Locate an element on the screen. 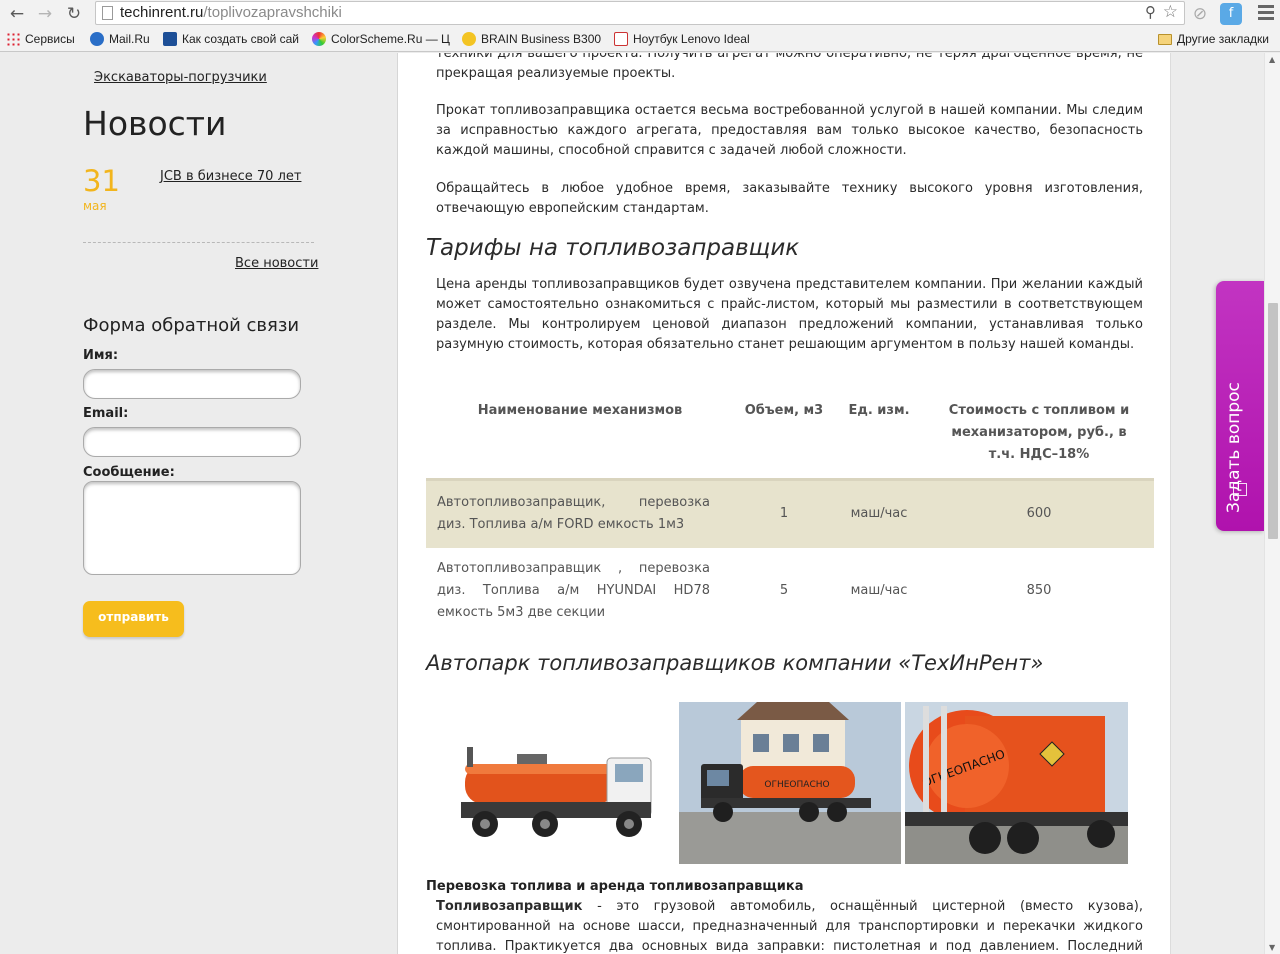  brain-icon is located at coordinates (469, 39).